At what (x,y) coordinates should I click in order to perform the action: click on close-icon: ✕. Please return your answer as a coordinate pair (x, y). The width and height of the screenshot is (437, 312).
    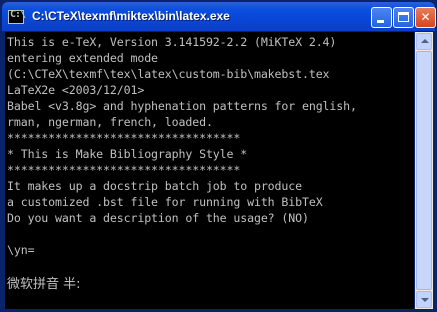
    Looking at the image, I should click on (425, 17).